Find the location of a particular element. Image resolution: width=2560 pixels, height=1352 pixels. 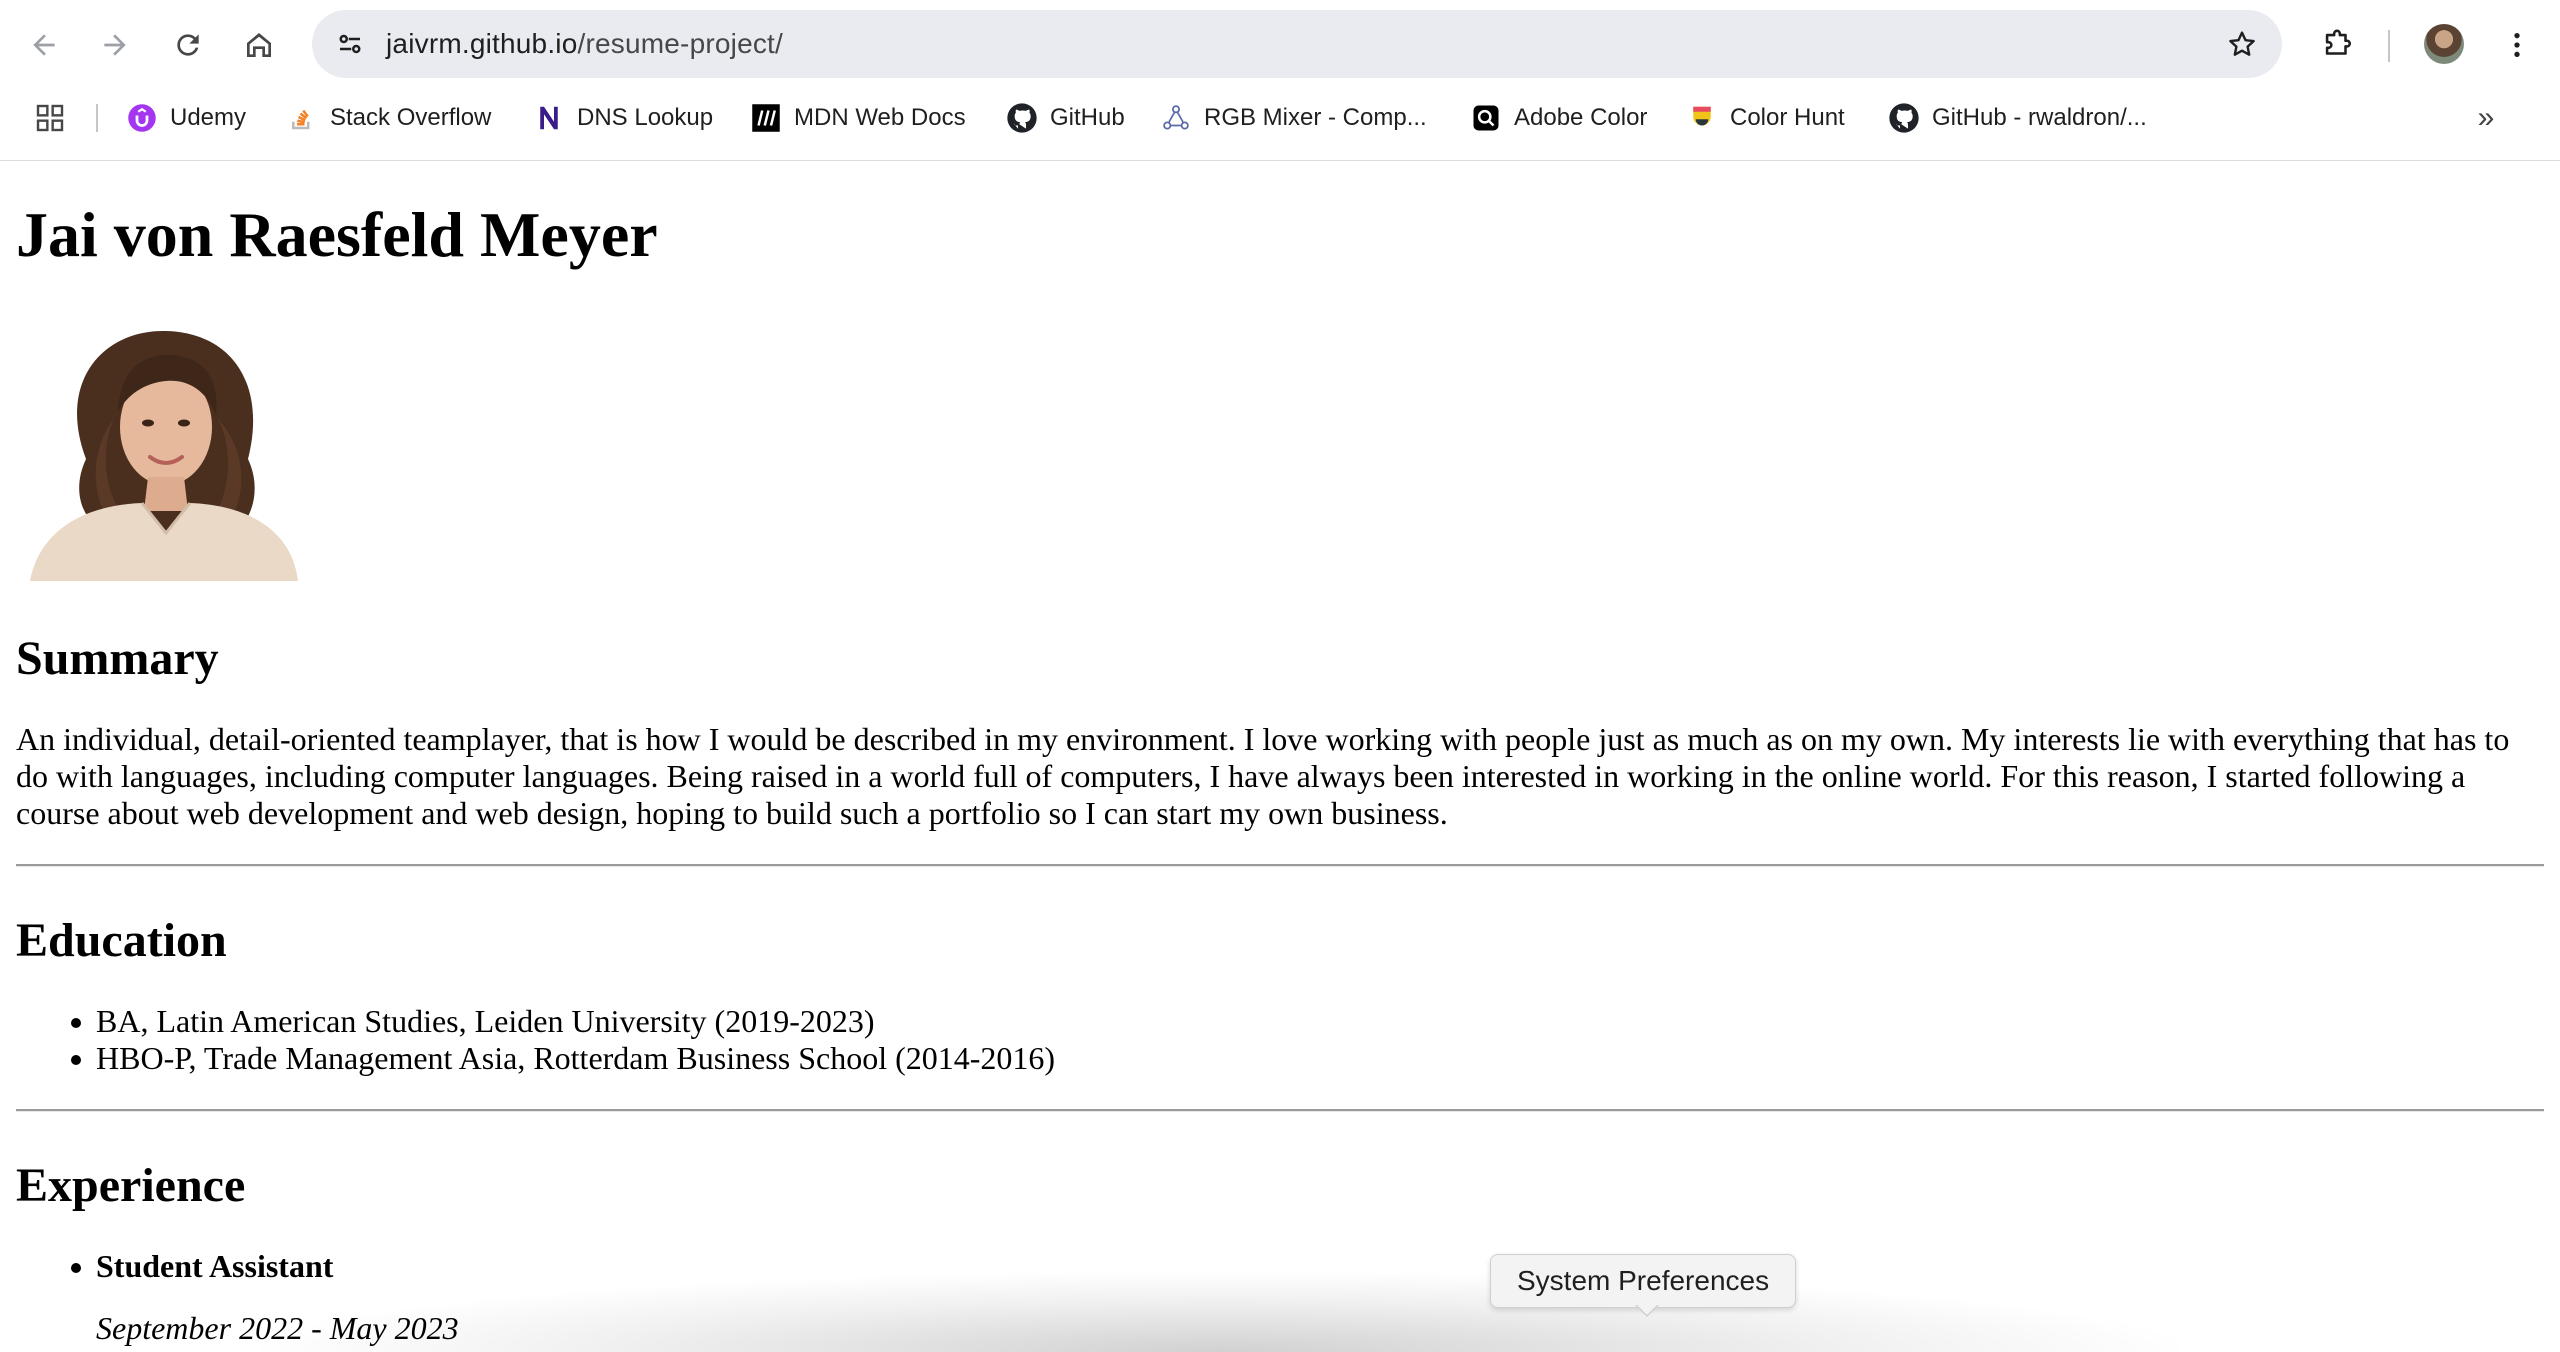

toolbar-divider is located at coordinates (2389, 46).